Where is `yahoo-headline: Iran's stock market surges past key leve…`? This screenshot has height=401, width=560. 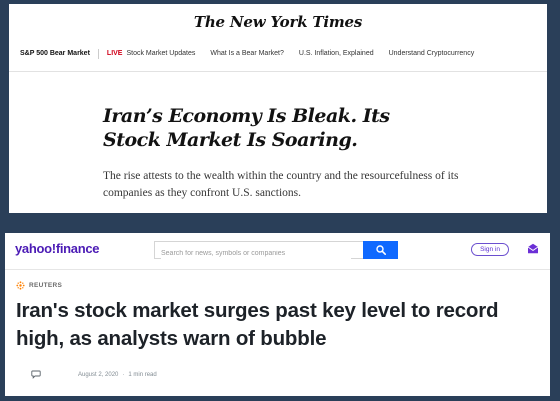 yahoo-headline: Iran's stock market surges past key leve… is located at coordinates (257, 324).